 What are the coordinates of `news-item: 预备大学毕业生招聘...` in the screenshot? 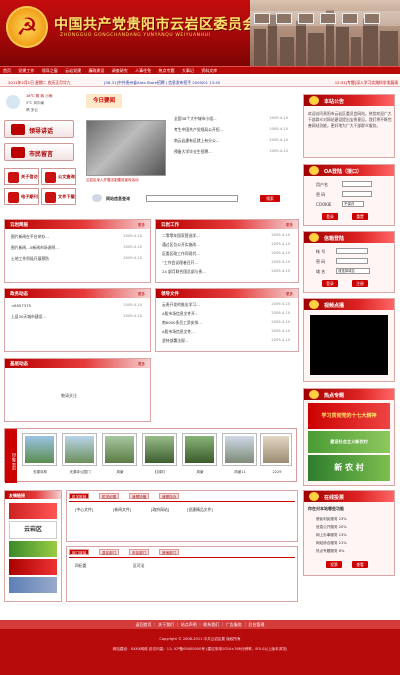 It's located at (193, 152).